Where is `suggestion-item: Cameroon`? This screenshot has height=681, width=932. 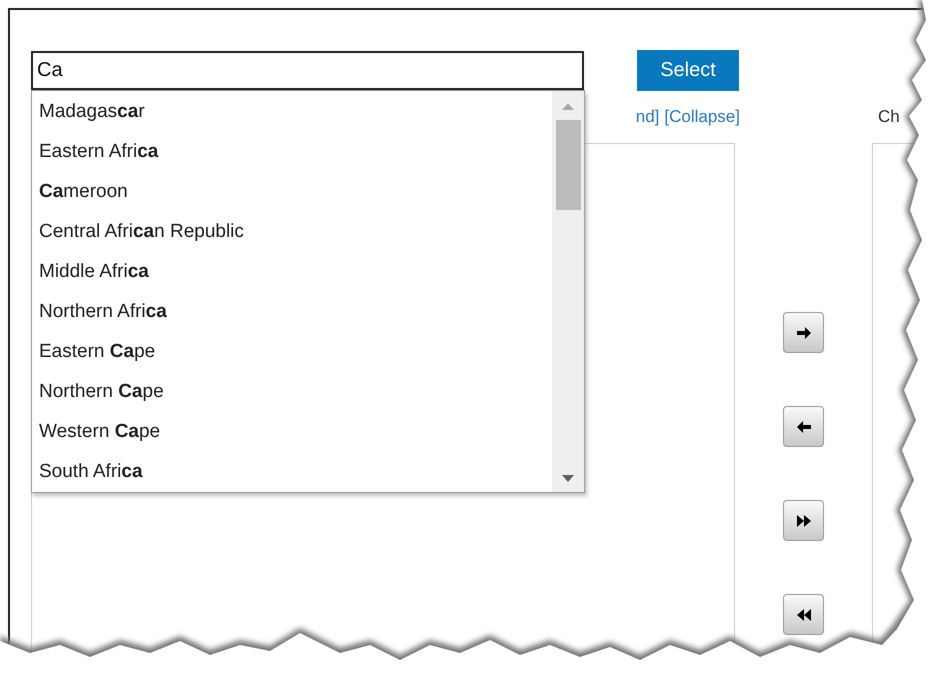
suggestion-item: Cameroon is located at coordinates (292, 192).